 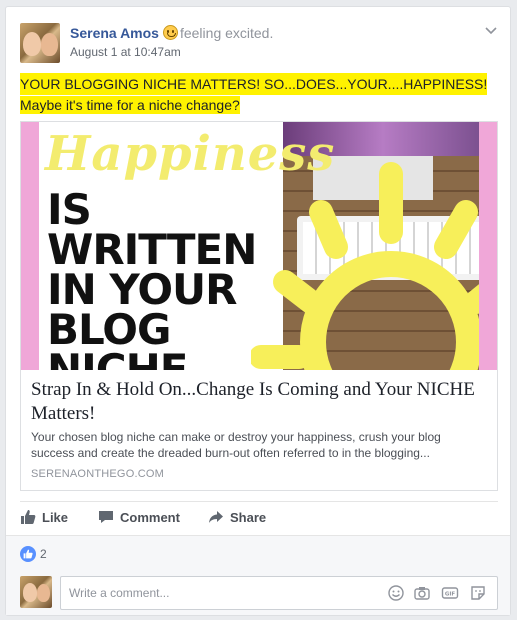 I want to click on commenter-avatar, so click(x=36, y=592).